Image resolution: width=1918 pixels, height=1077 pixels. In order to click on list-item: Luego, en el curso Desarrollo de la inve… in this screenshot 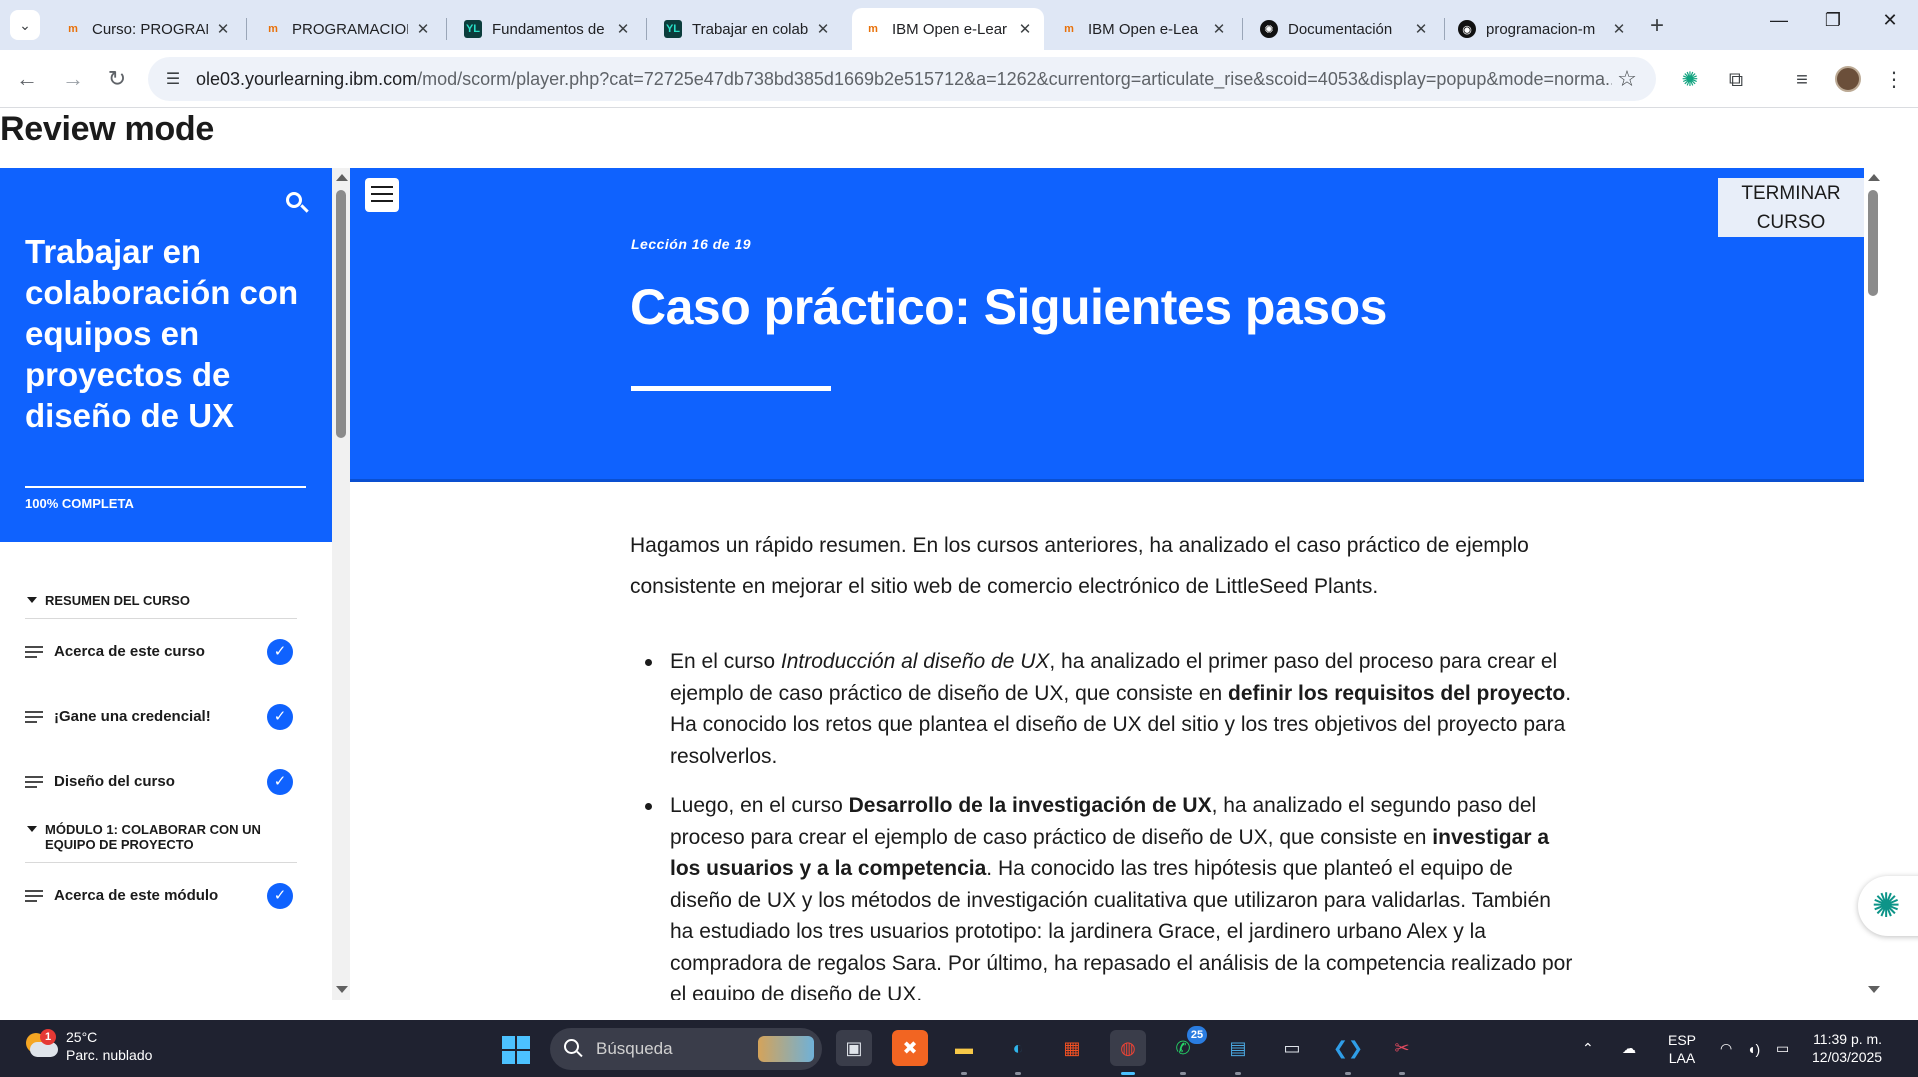, I will do `click(1105, 895)`.